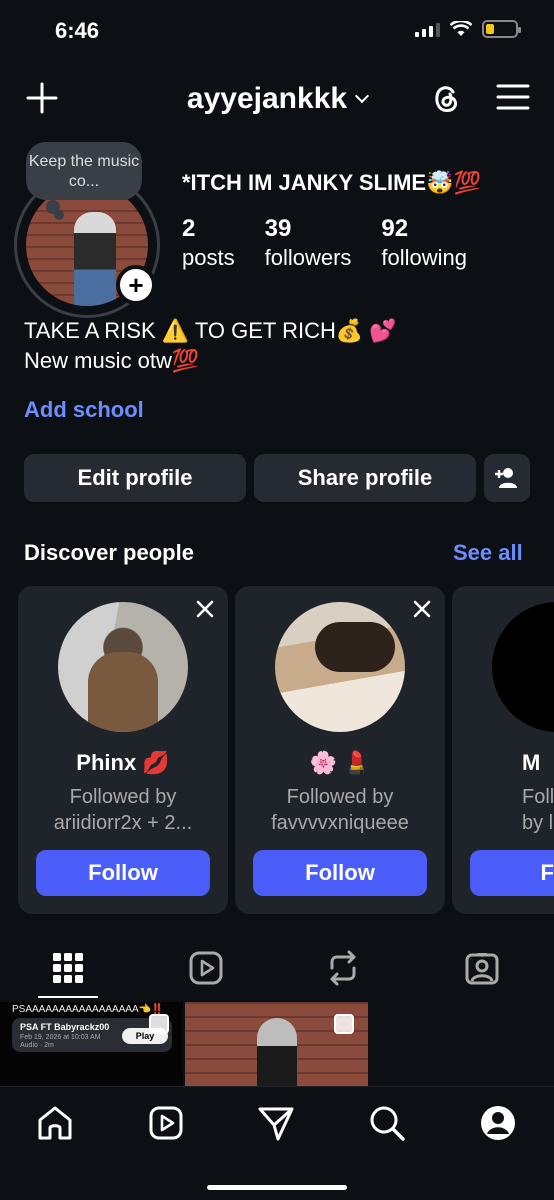 The height and width of the screenshot is (1200, 554). What do you see at coordinates (84, 410) in the screenshot?
I see `add-school-link: Add school` at bounding box center [84, 410].